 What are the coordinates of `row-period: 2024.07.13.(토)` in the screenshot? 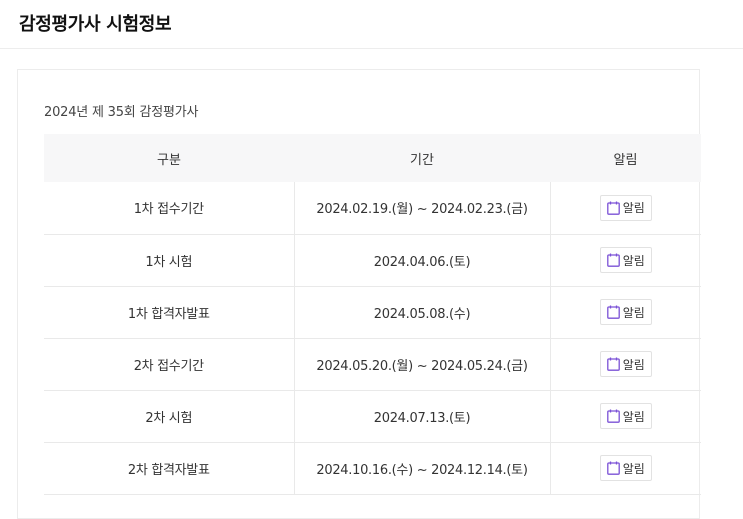 It's located at (422, 416).